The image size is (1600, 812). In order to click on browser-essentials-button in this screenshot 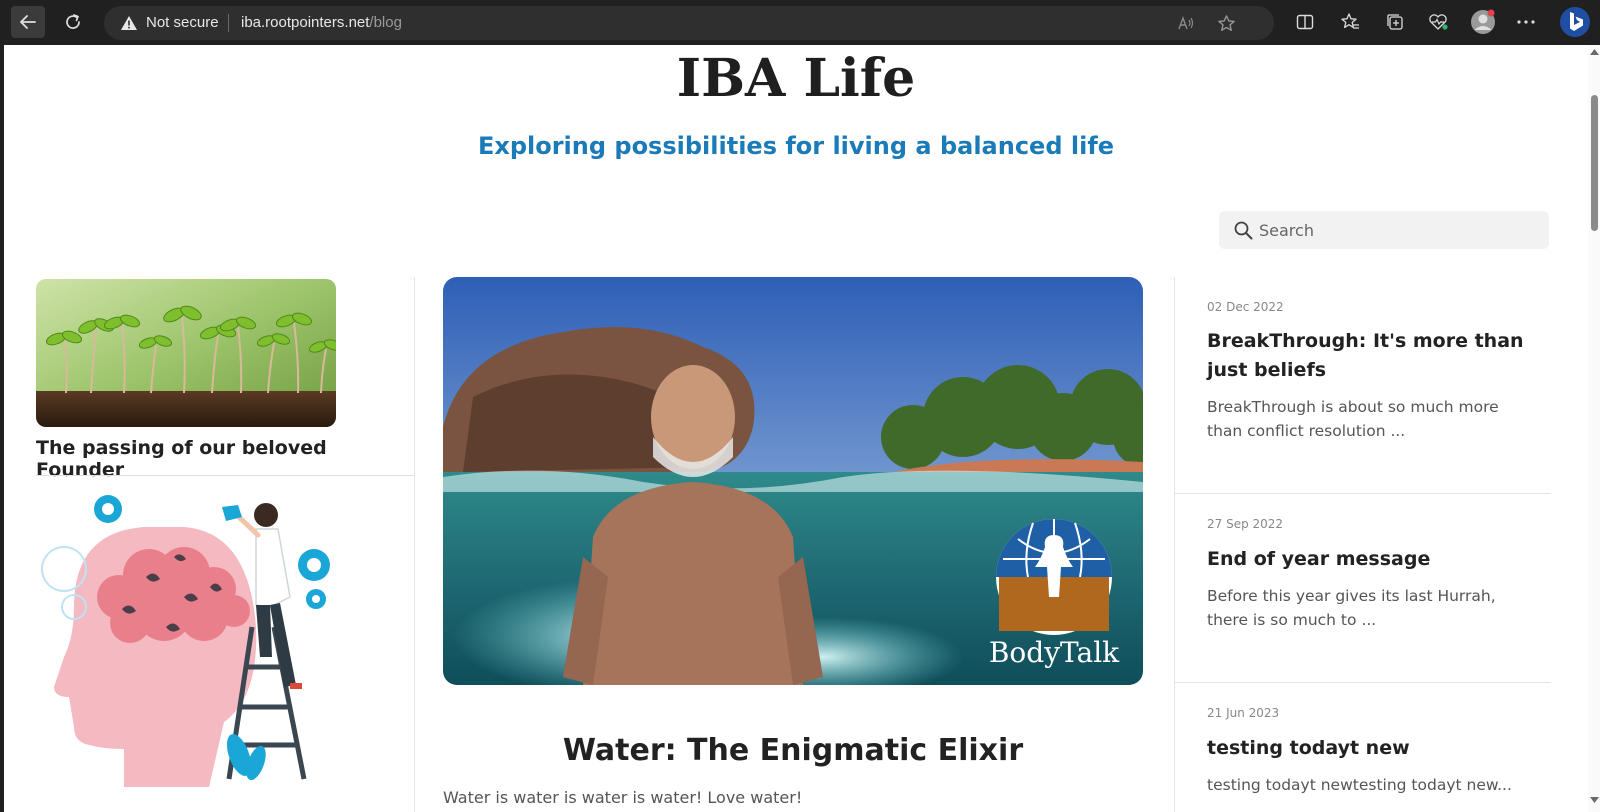, I will do `click(1438, 22)`.